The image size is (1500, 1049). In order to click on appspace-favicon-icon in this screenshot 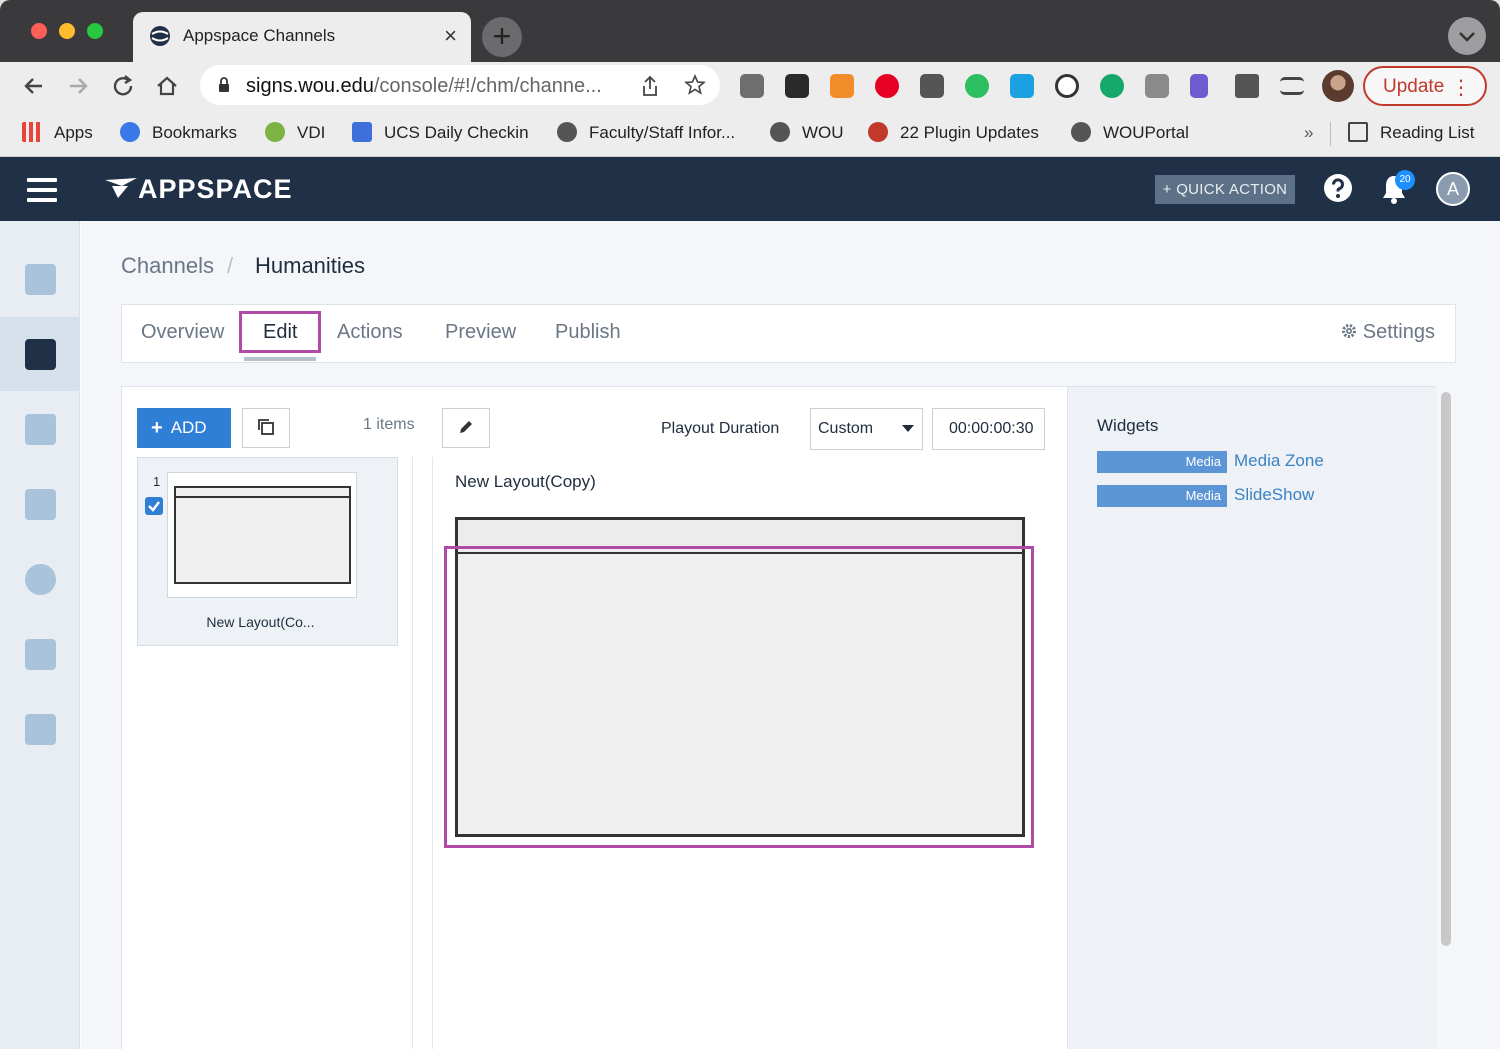, I will do `click(160, 36)`.